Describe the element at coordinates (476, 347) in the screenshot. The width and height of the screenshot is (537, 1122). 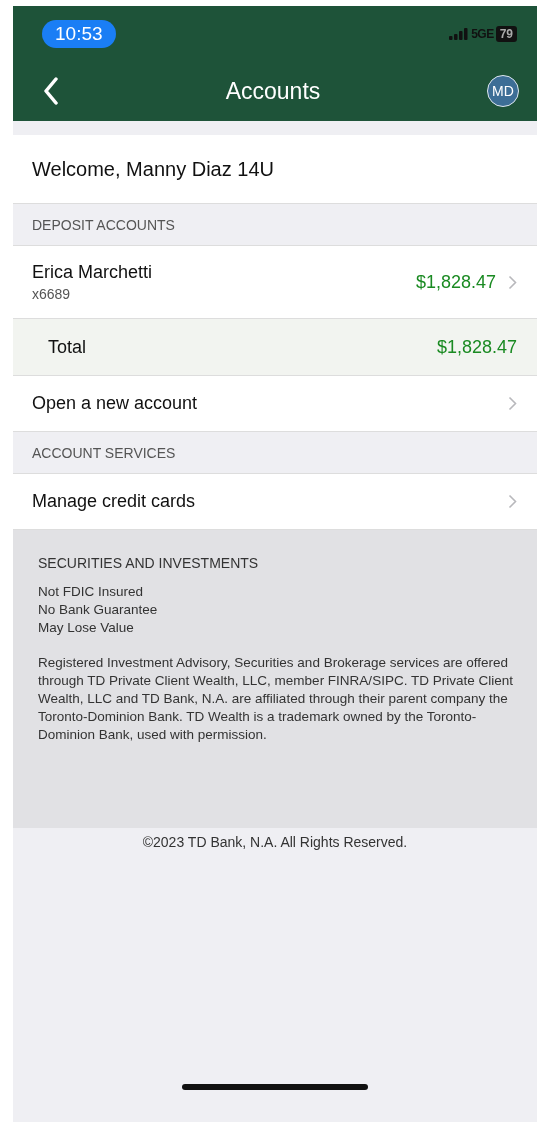
I see `total-amount: $1,828.47` at that location.